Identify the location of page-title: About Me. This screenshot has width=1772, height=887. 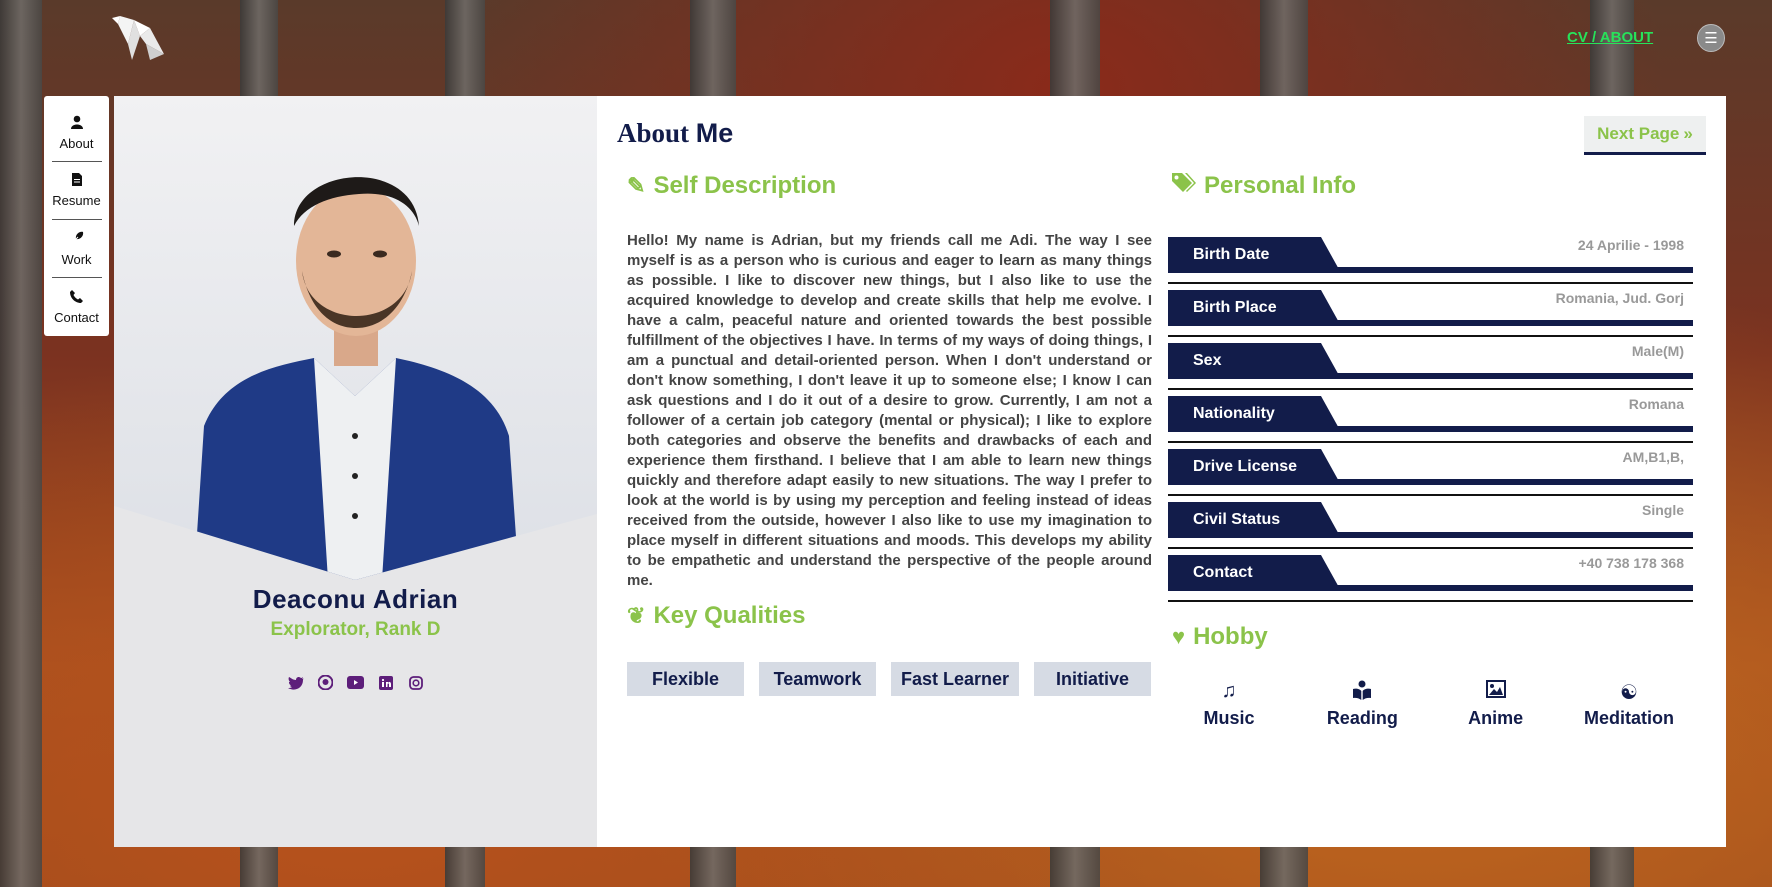
(675, 133).